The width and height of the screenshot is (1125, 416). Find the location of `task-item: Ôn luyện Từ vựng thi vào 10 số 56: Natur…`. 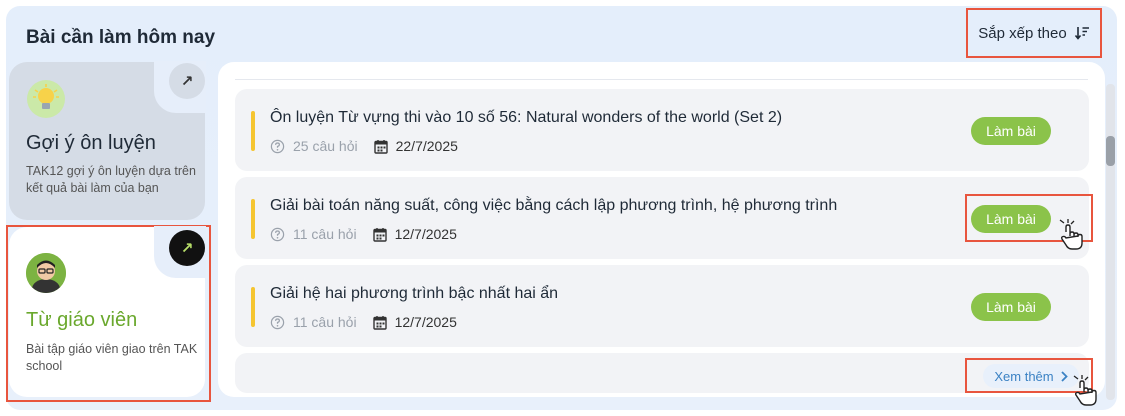

task-item: Ôn luyện Từ vựng thi vào 10 số 56: Natur… is located at coordinates (662, 130).